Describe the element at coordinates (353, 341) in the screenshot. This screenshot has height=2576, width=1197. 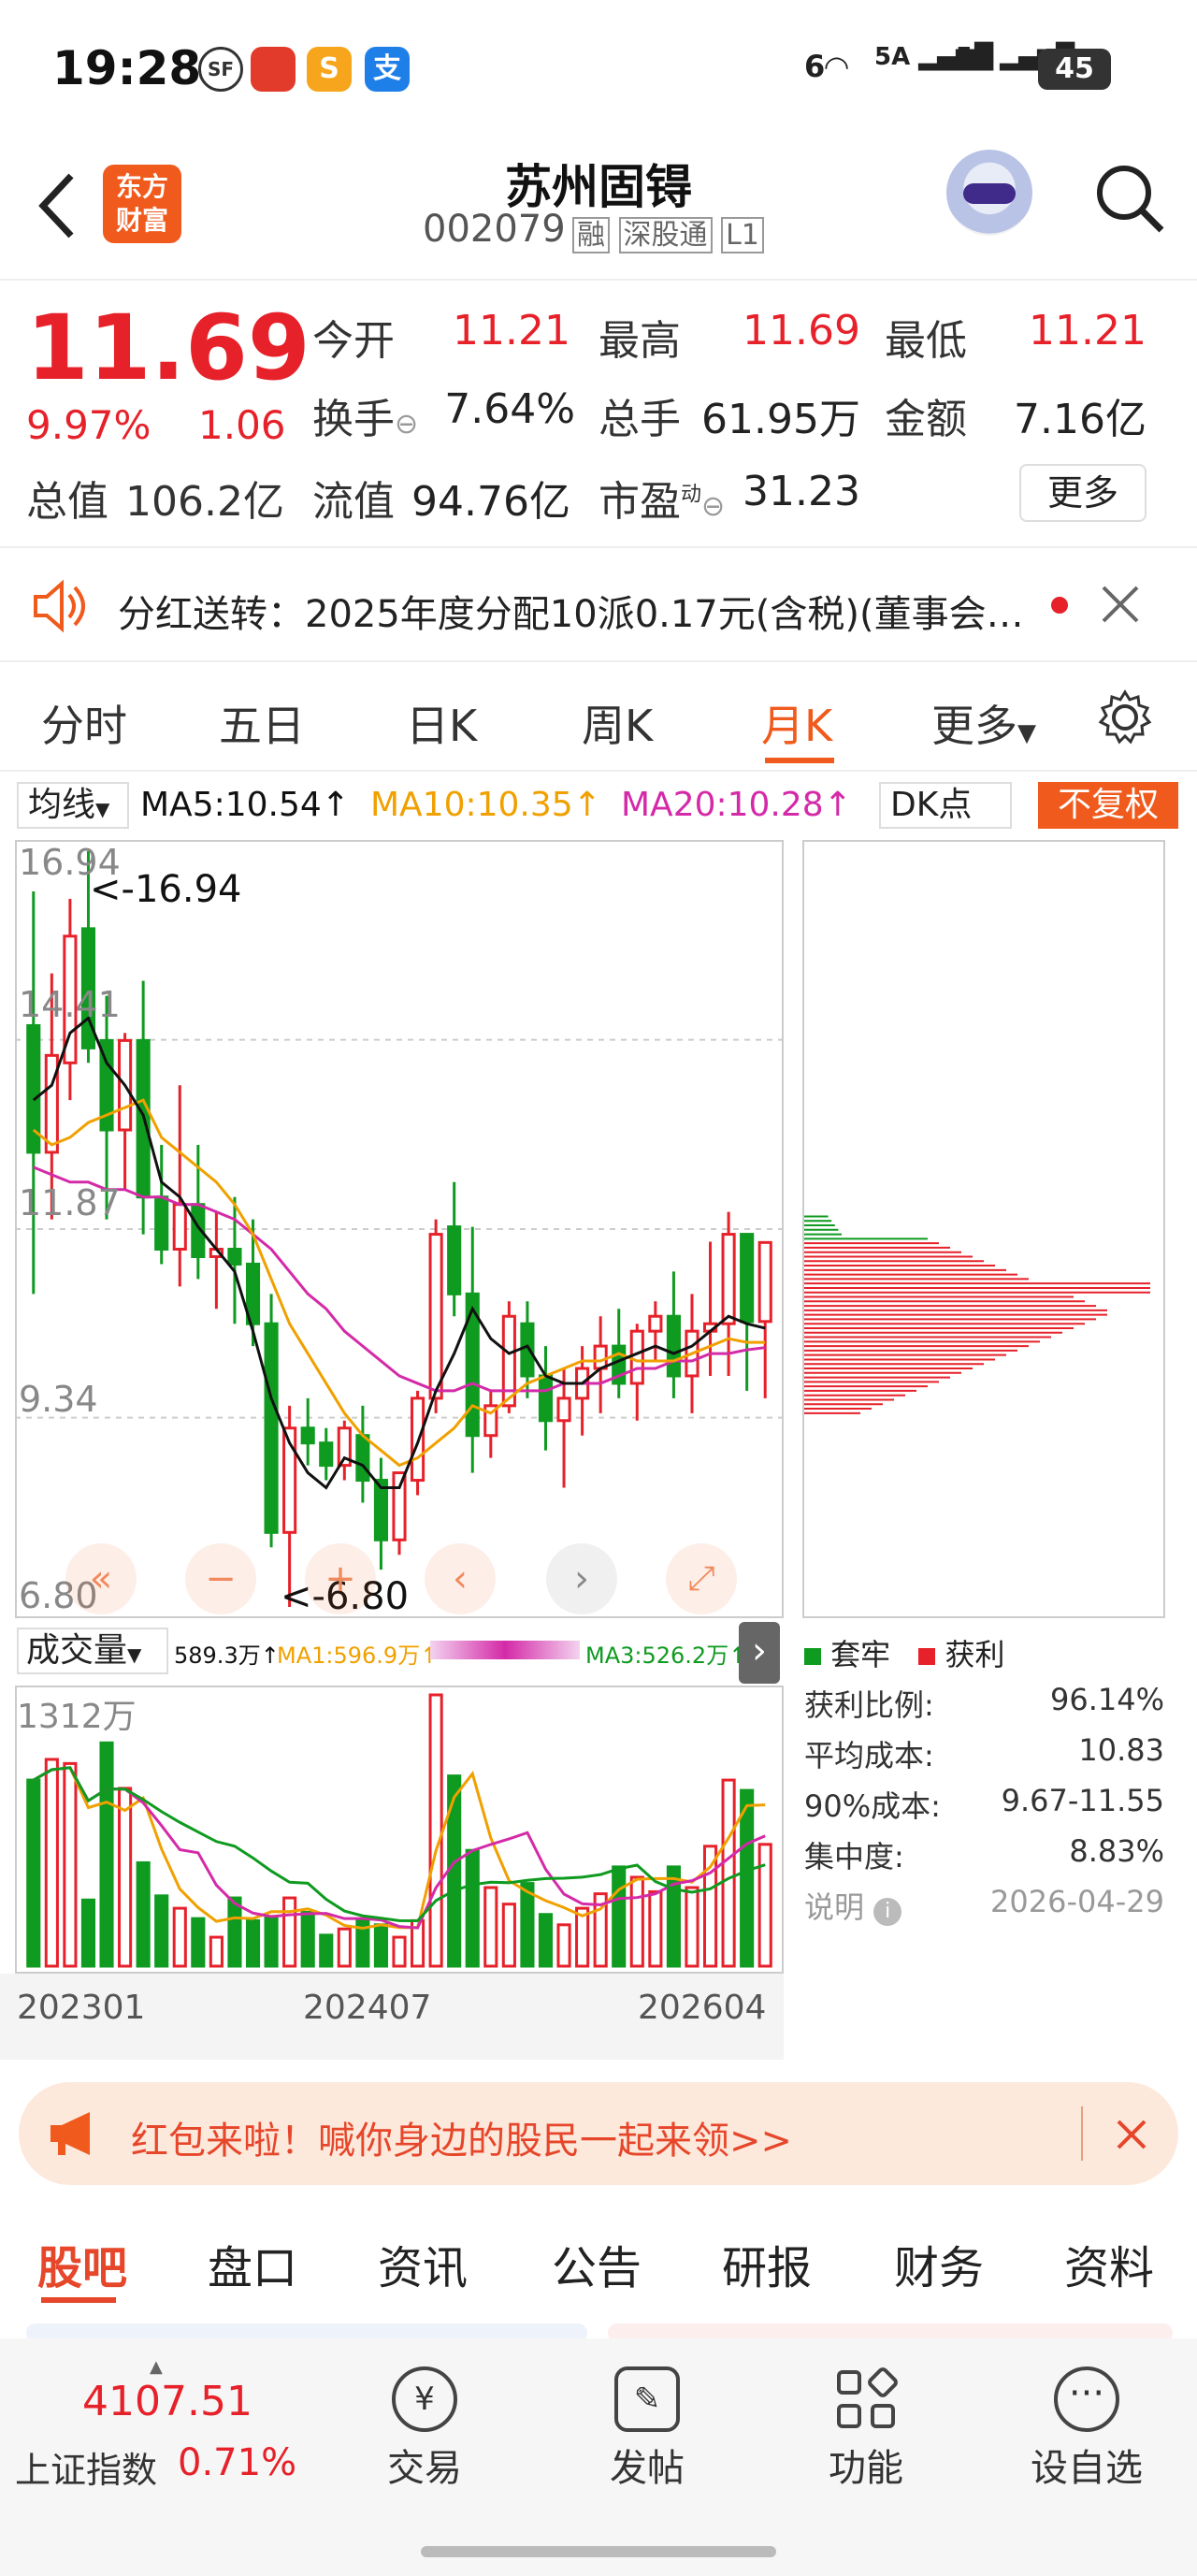
I see `open-label: 今开` at that location.